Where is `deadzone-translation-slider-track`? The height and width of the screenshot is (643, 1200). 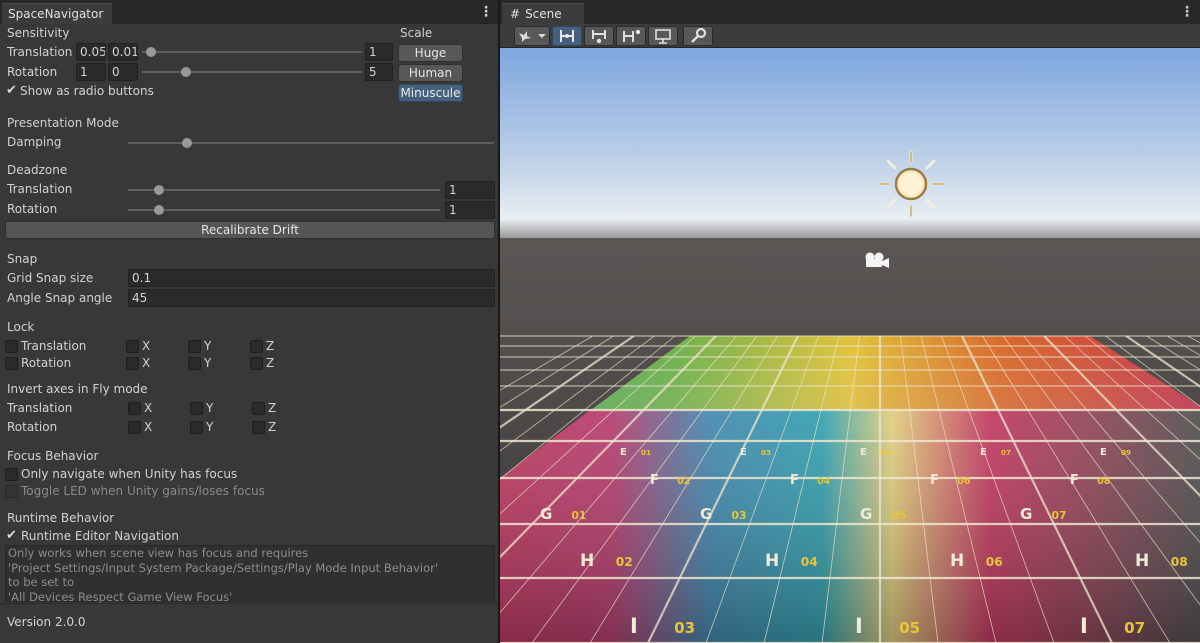 deadzone-translation-slider-track is located at coordinates (284, 190).